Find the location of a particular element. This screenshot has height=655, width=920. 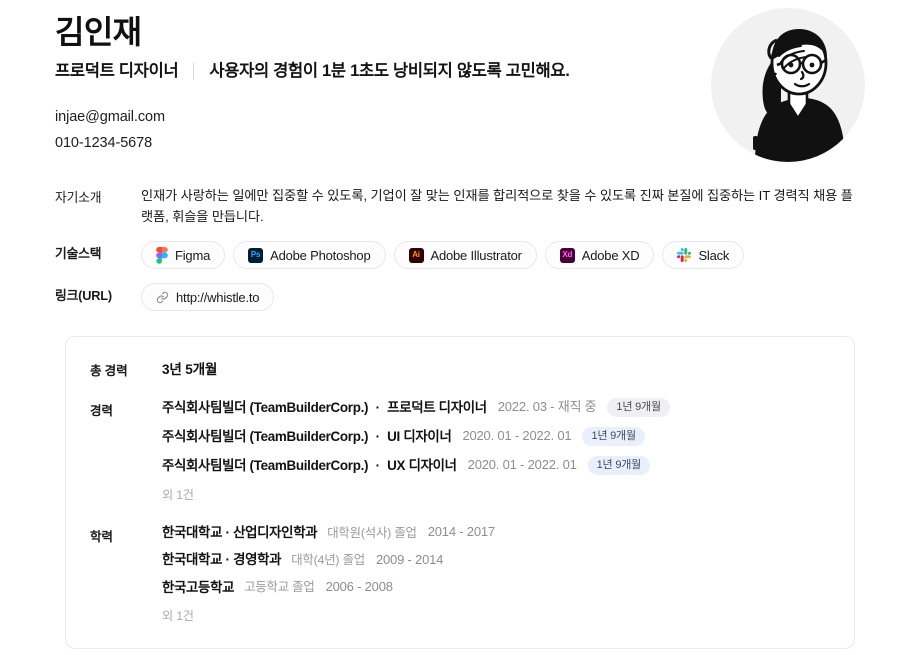

avatar is located at coordinates (788, 85).